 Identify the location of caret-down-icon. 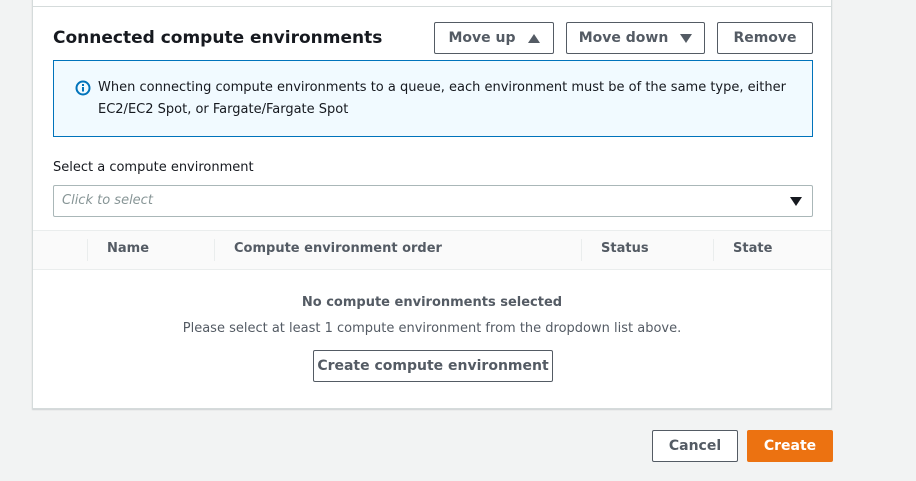
(686, 38).